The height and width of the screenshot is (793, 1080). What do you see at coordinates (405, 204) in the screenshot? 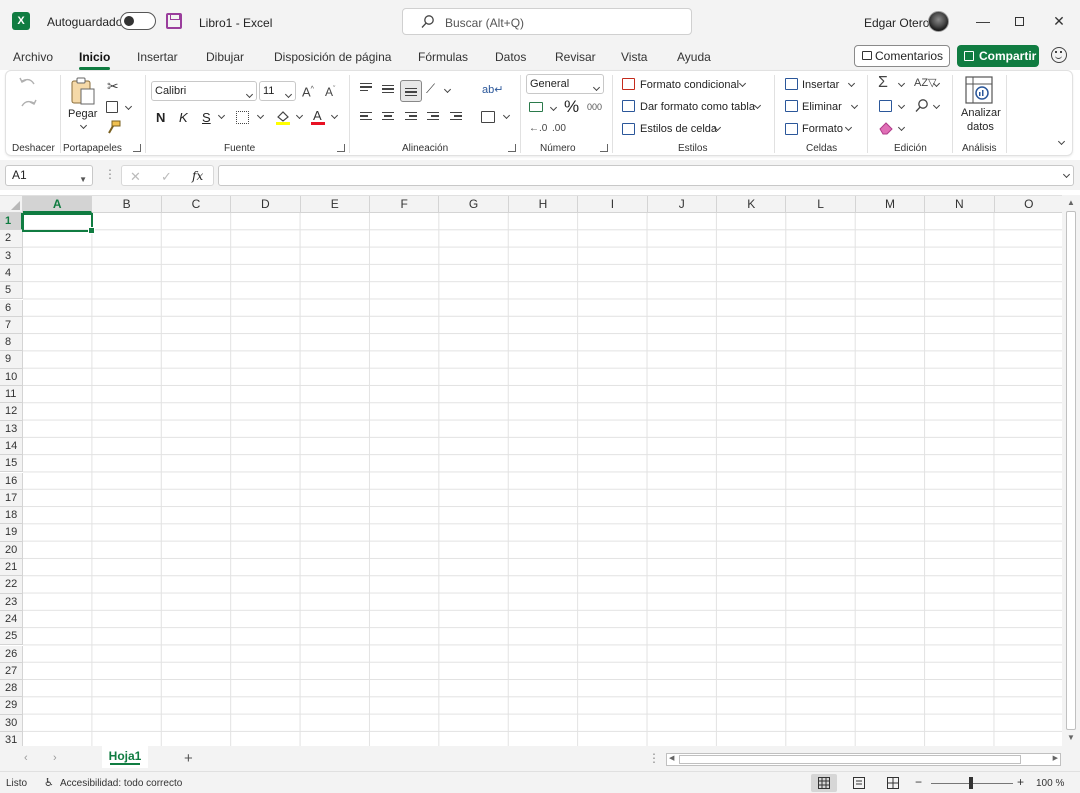
I see `column-header: F` at bounding box center [405, 204].